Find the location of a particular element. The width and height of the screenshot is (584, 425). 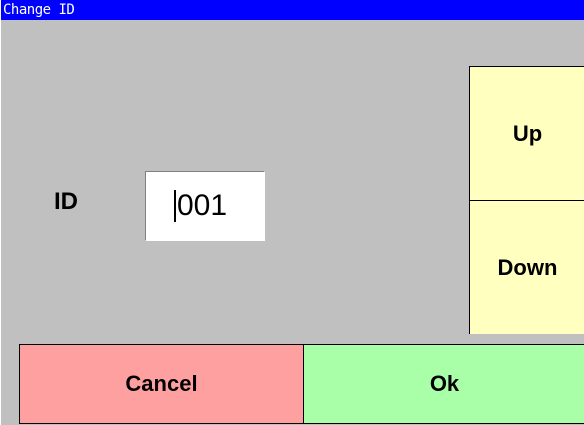

text-caret is located at coordinates (175, 206).